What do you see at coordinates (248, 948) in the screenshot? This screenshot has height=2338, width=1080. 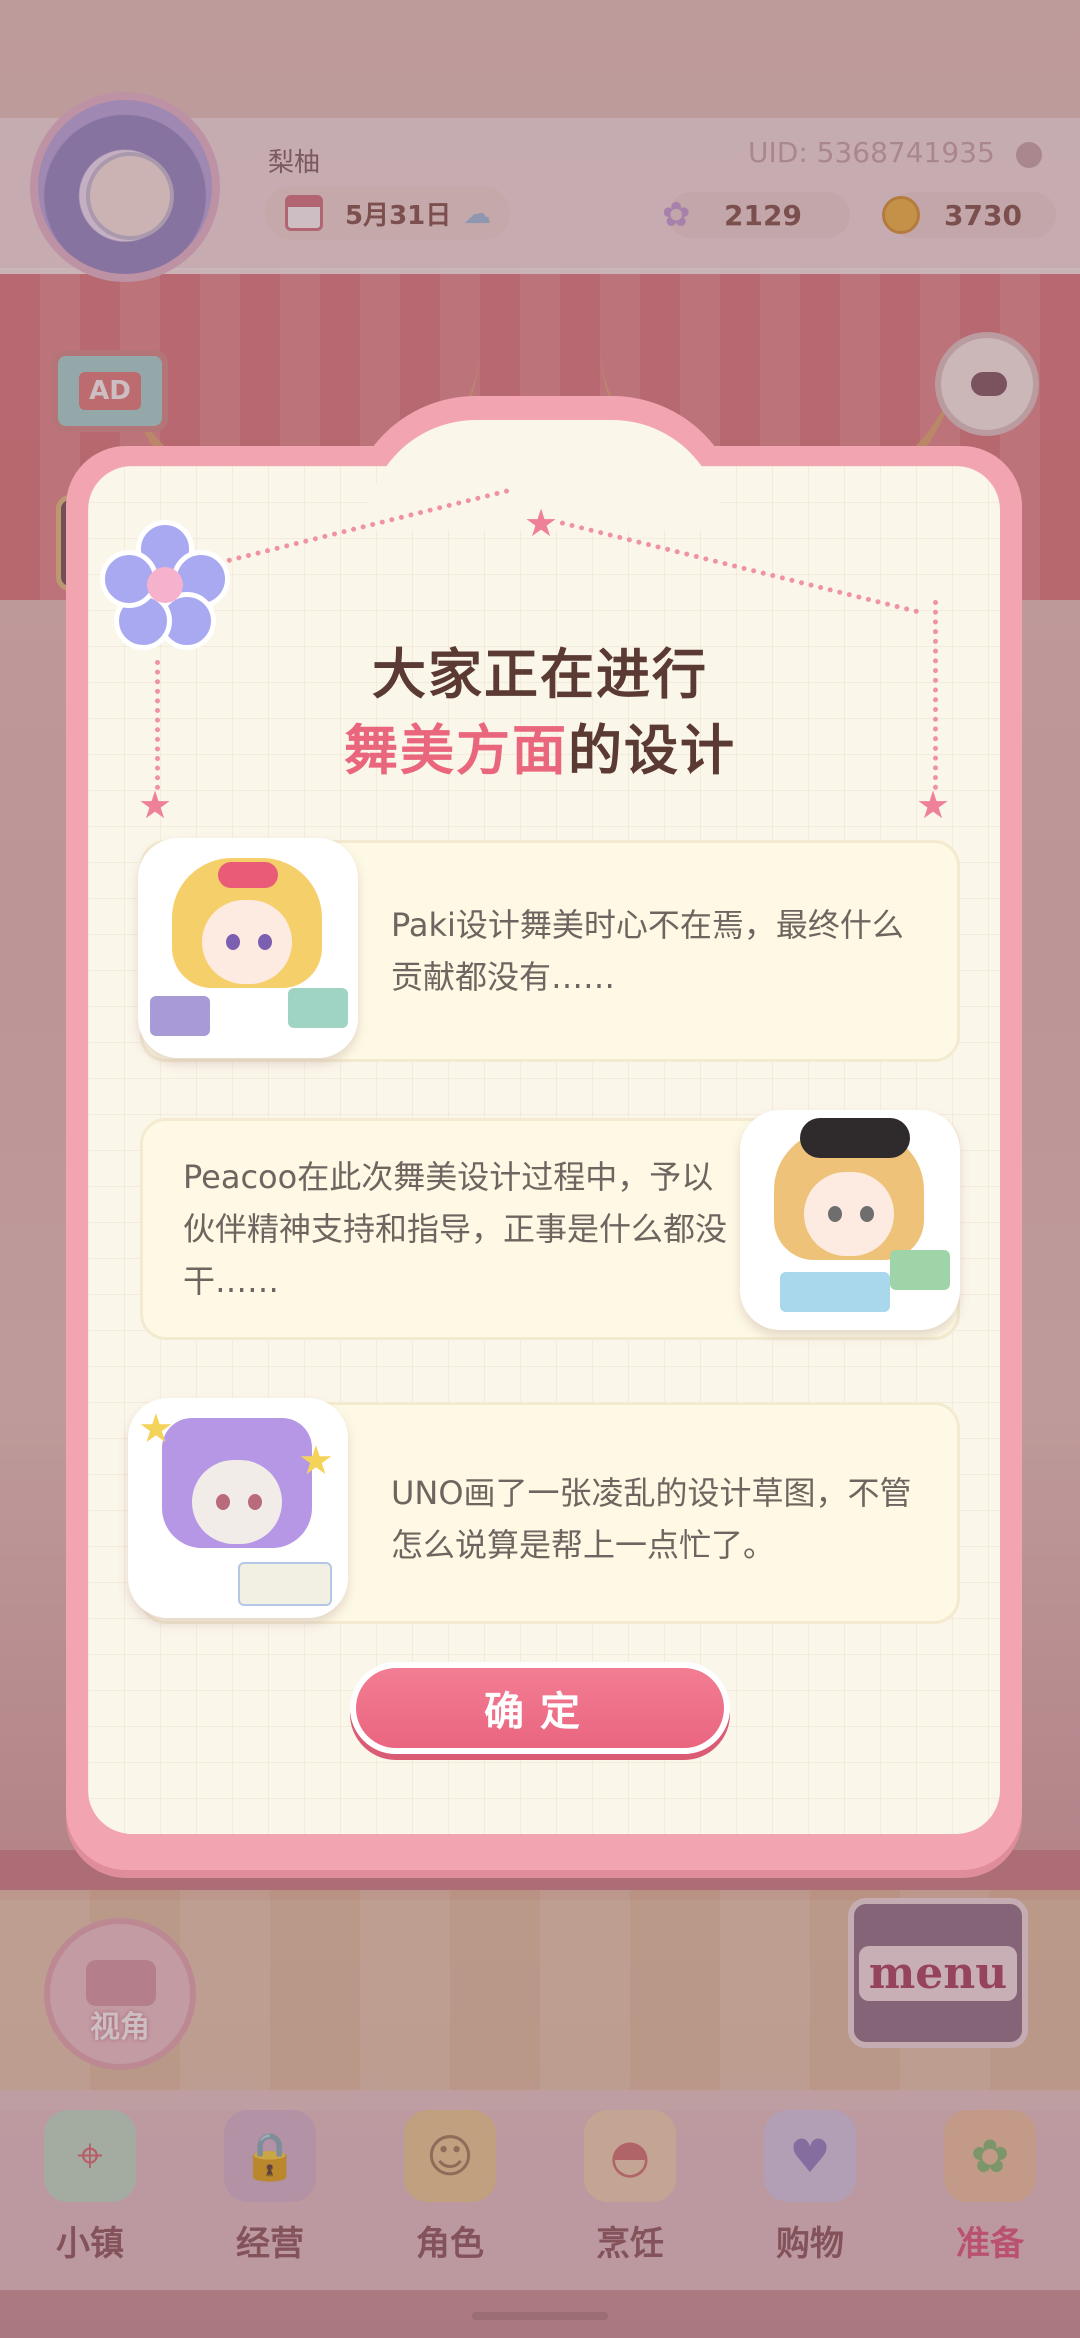 I see `character-sticker-paki` at bounding box center [248, 948].